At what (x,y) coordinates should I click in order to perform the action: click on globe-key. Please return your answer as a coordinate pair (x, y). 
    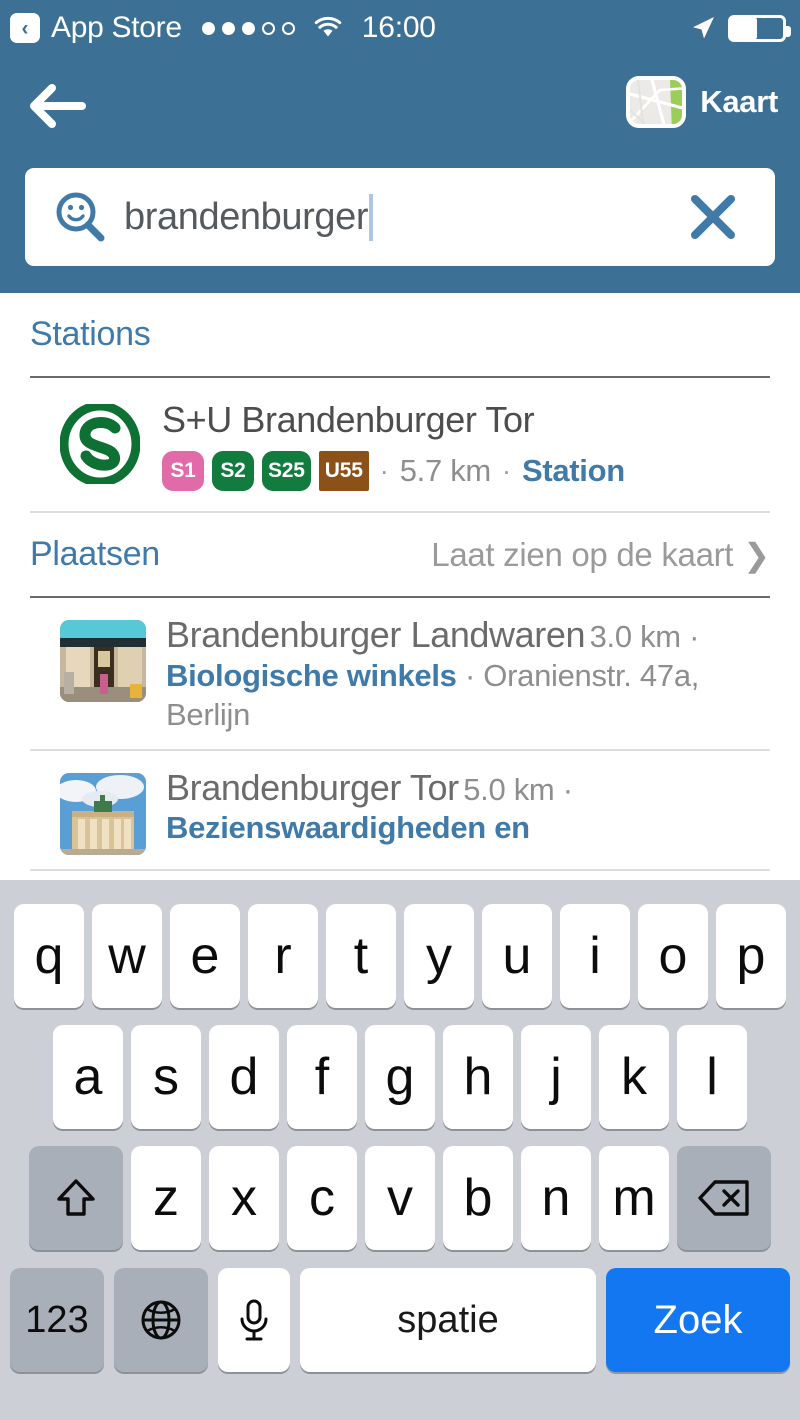
    Looking at the image, I should click on (161, 1320).